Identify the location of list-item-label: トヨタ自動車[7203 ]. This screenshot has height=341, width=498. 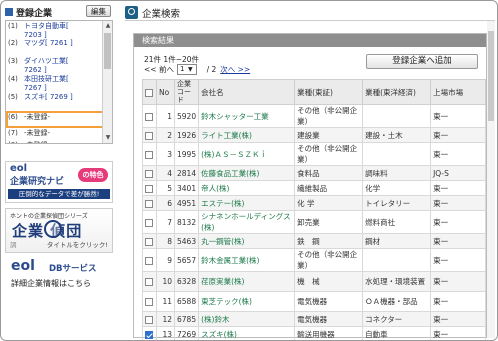
(46, 31).